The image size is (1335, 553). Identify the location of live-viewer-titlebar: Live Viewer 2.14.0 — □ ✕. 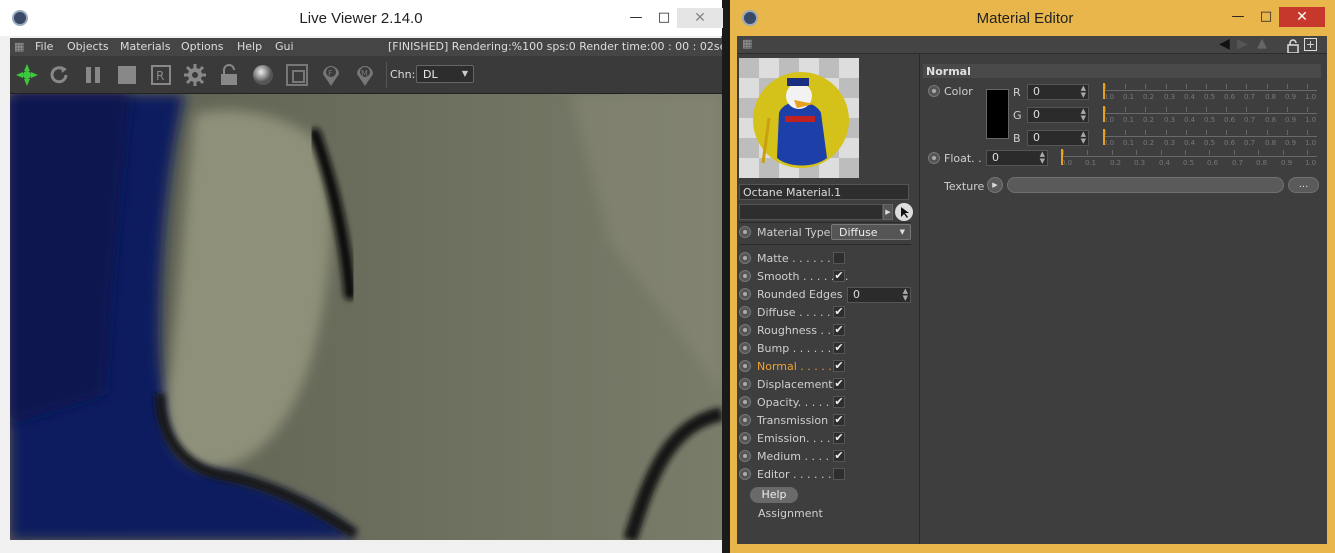
(361, 18).